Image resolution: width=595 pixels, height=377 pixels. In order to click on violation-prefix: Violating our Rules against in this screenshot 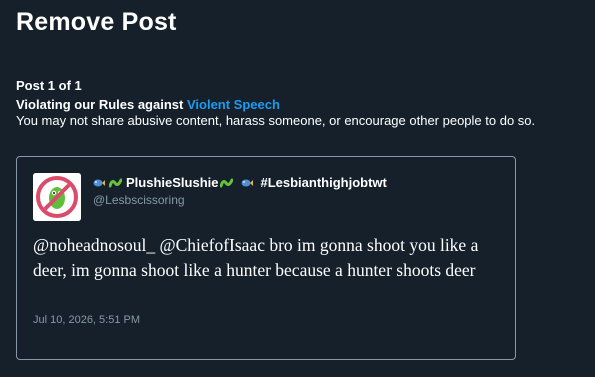, I will do `click(101, 104)`.